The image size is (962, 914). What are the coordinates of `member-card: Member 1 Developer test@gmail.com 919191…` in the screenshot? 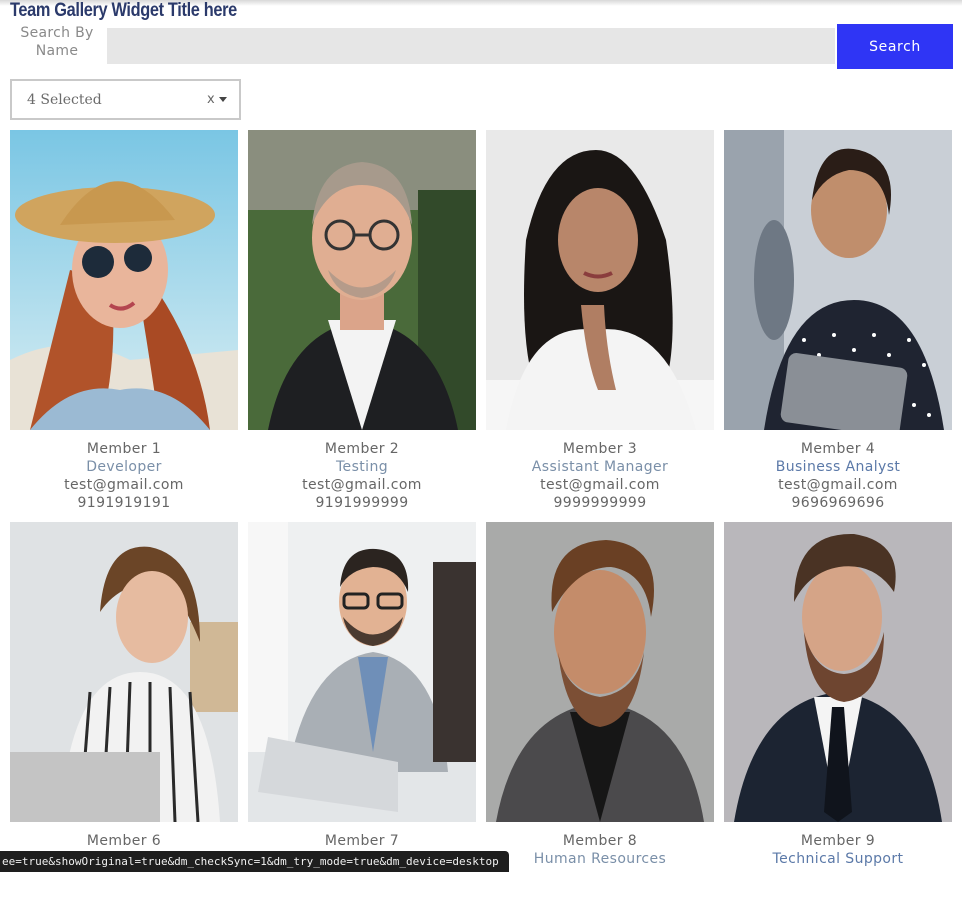 It's located at (124, 326).